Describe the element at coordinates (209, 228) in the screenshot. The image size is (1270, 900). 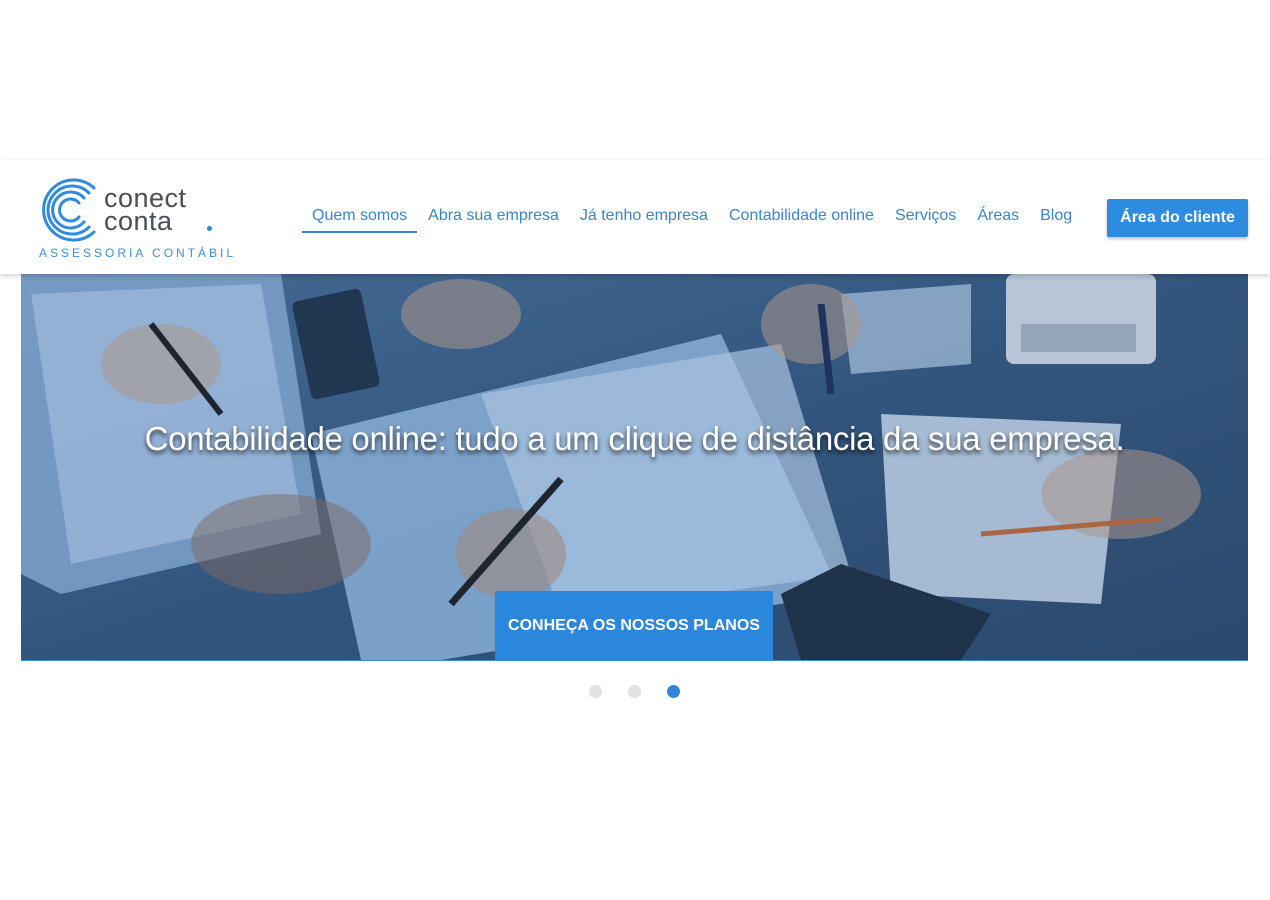
I see `logo-dot` at that location.